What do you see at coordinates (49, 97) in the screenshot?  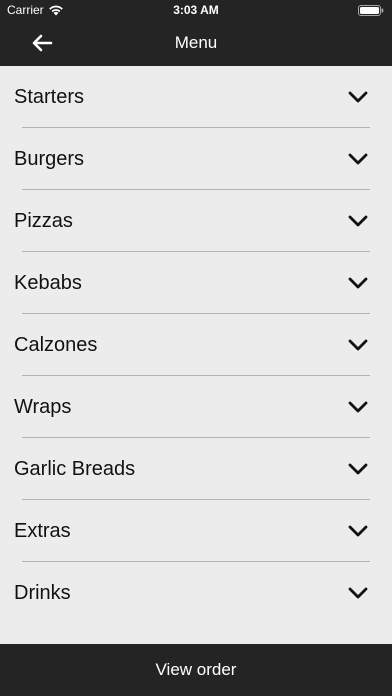 I see `menu-category-label: Starters` at bounding box center [49, 97].